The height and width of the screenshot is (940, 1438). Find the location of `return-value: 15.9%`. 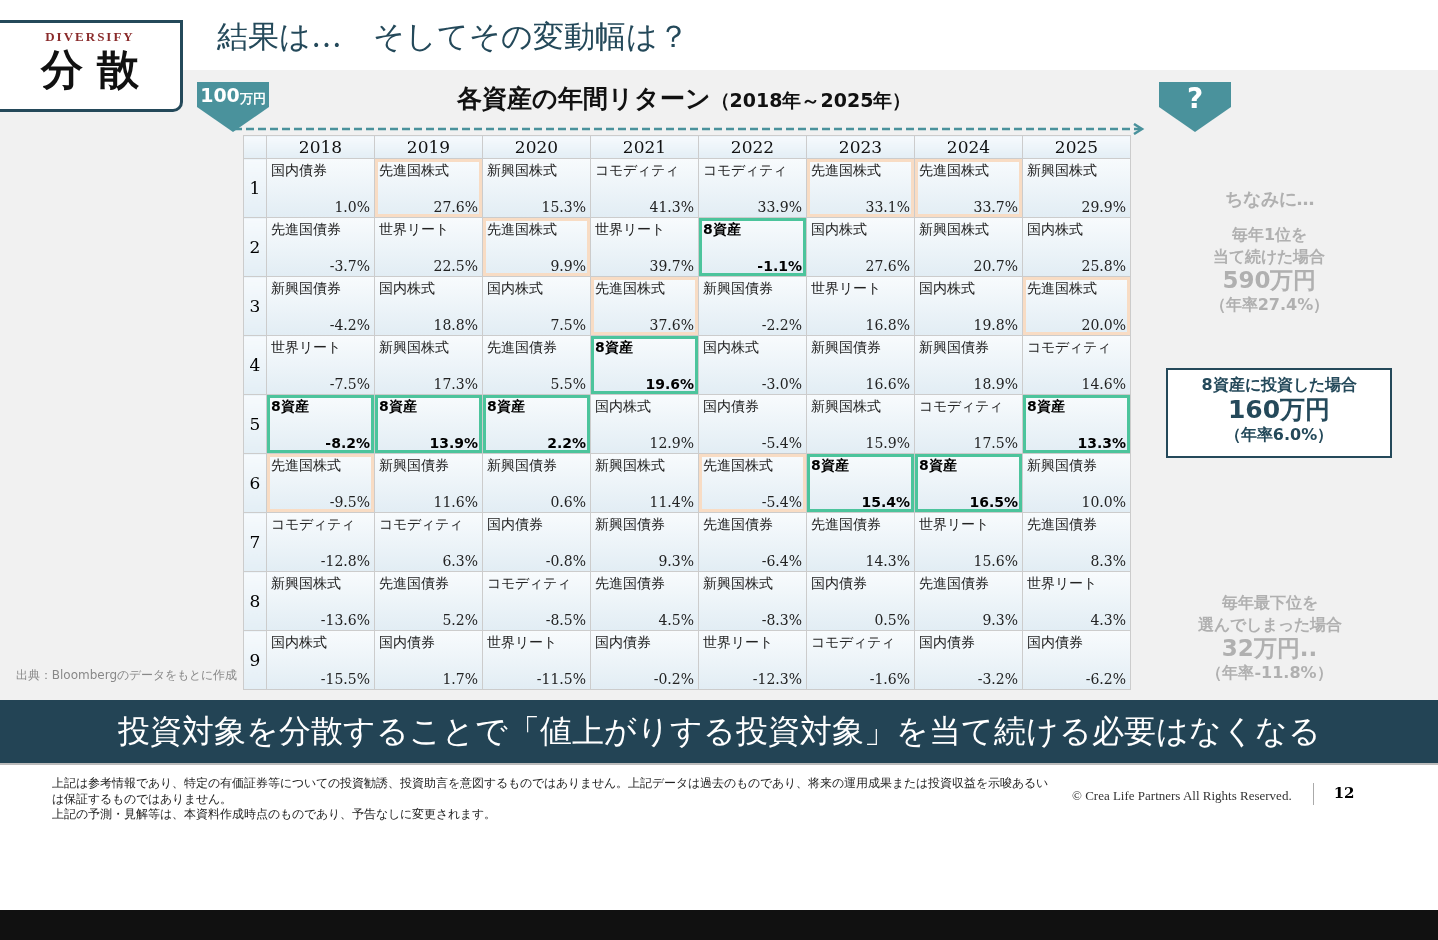

return-value: 15.9% is located at coordinates (887, 443).